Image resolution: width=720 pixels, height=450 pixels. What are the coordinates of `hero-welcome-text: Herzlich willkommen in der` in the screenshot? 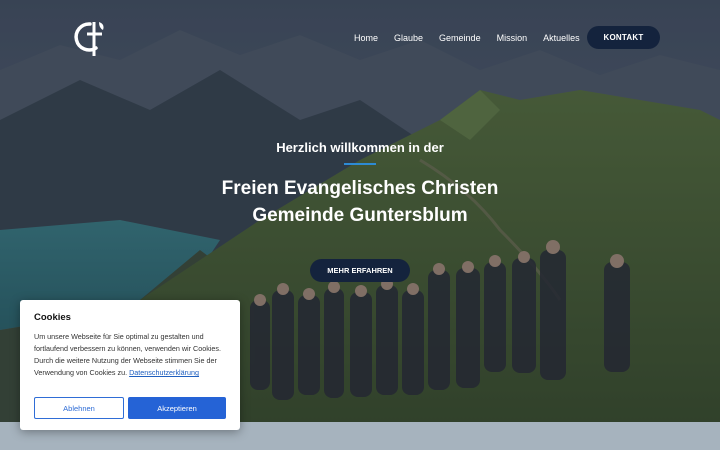 It's located at (360, 147).